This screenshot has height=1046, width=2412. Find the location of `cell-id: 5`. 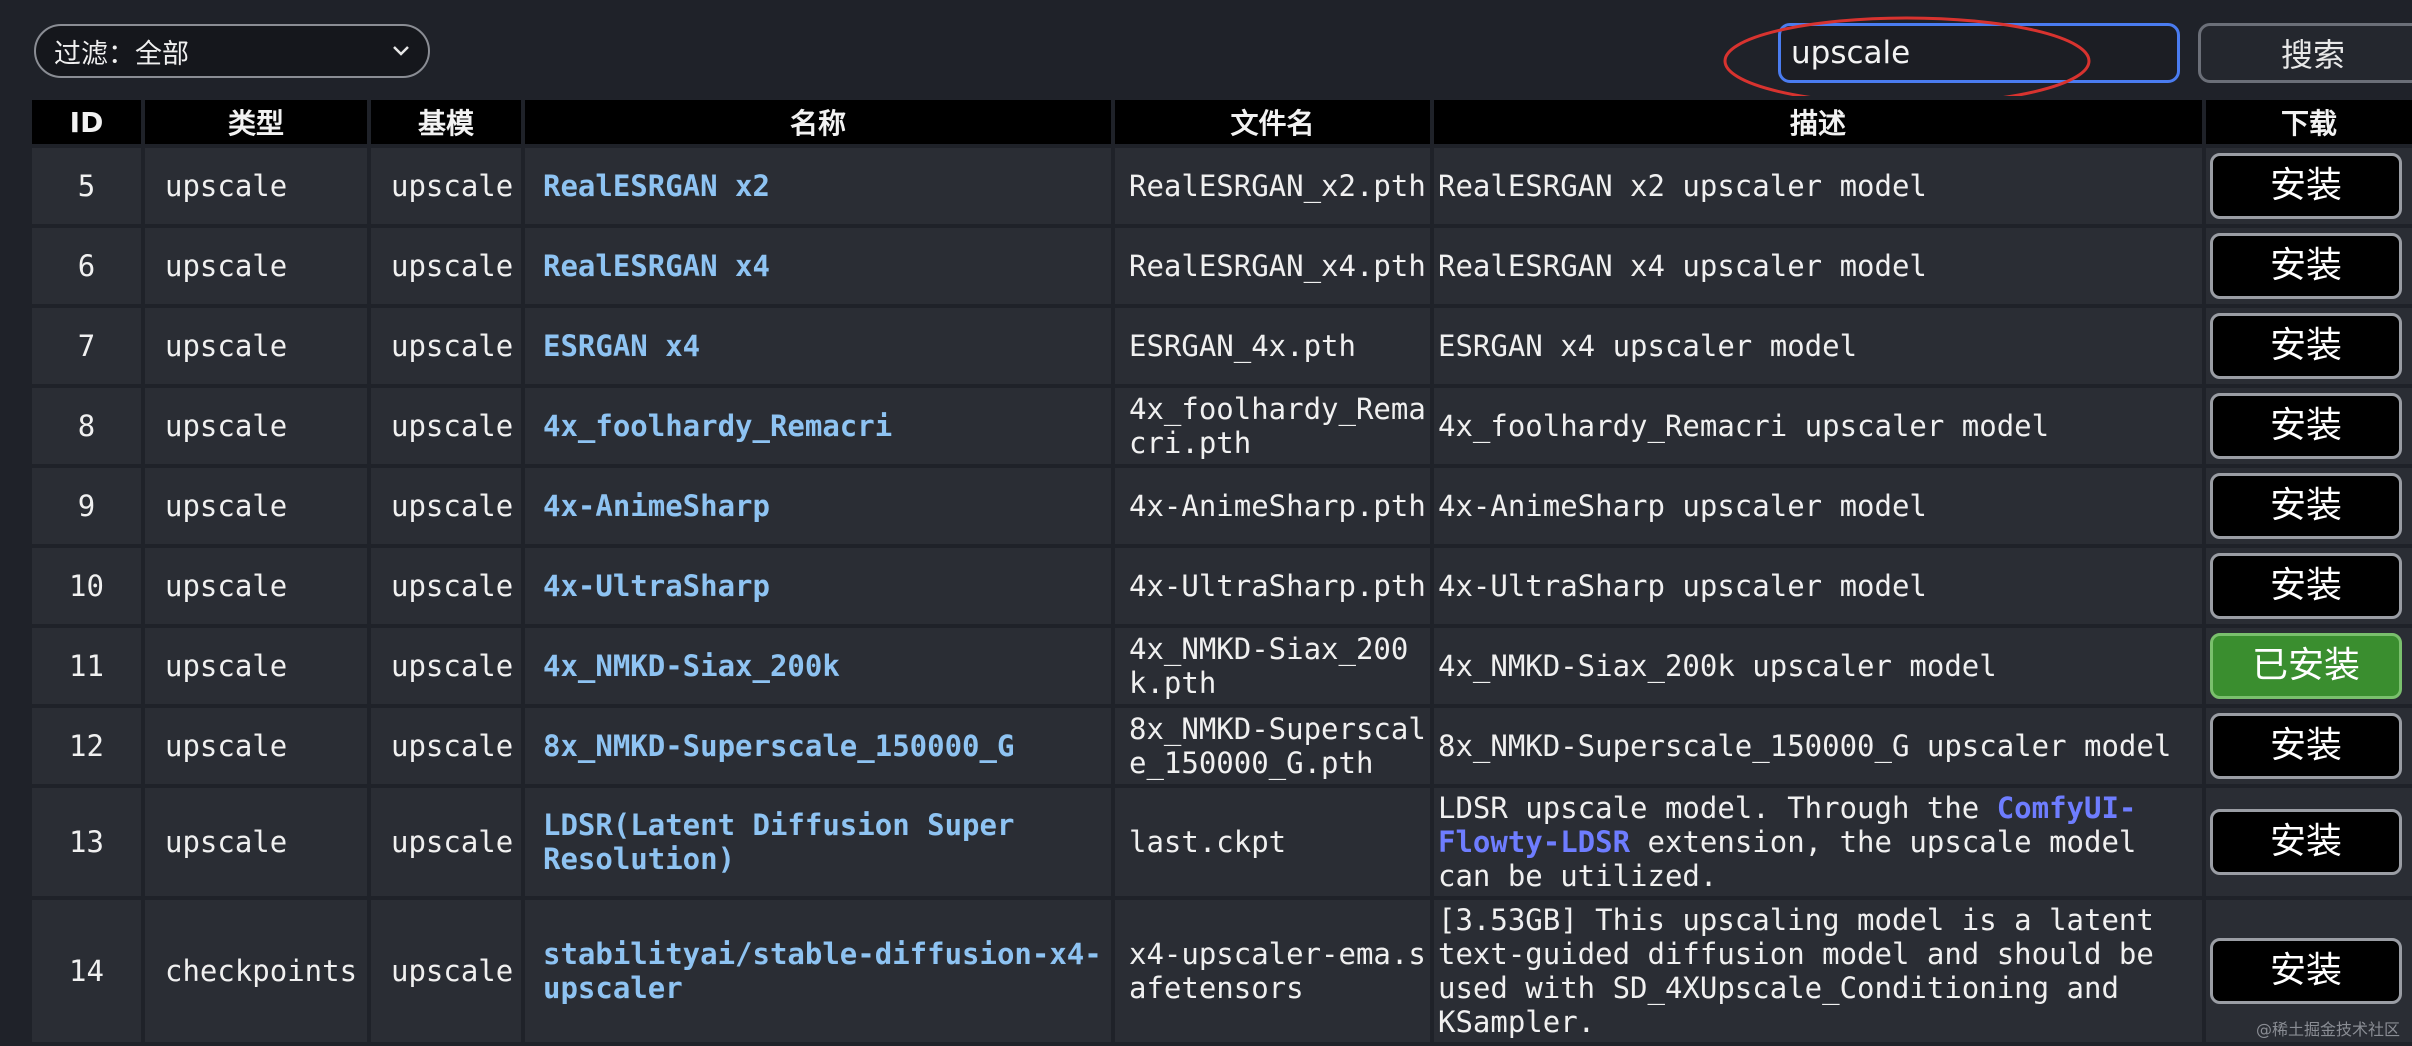

cell-id: 5 is located at coordinates (86, 186).